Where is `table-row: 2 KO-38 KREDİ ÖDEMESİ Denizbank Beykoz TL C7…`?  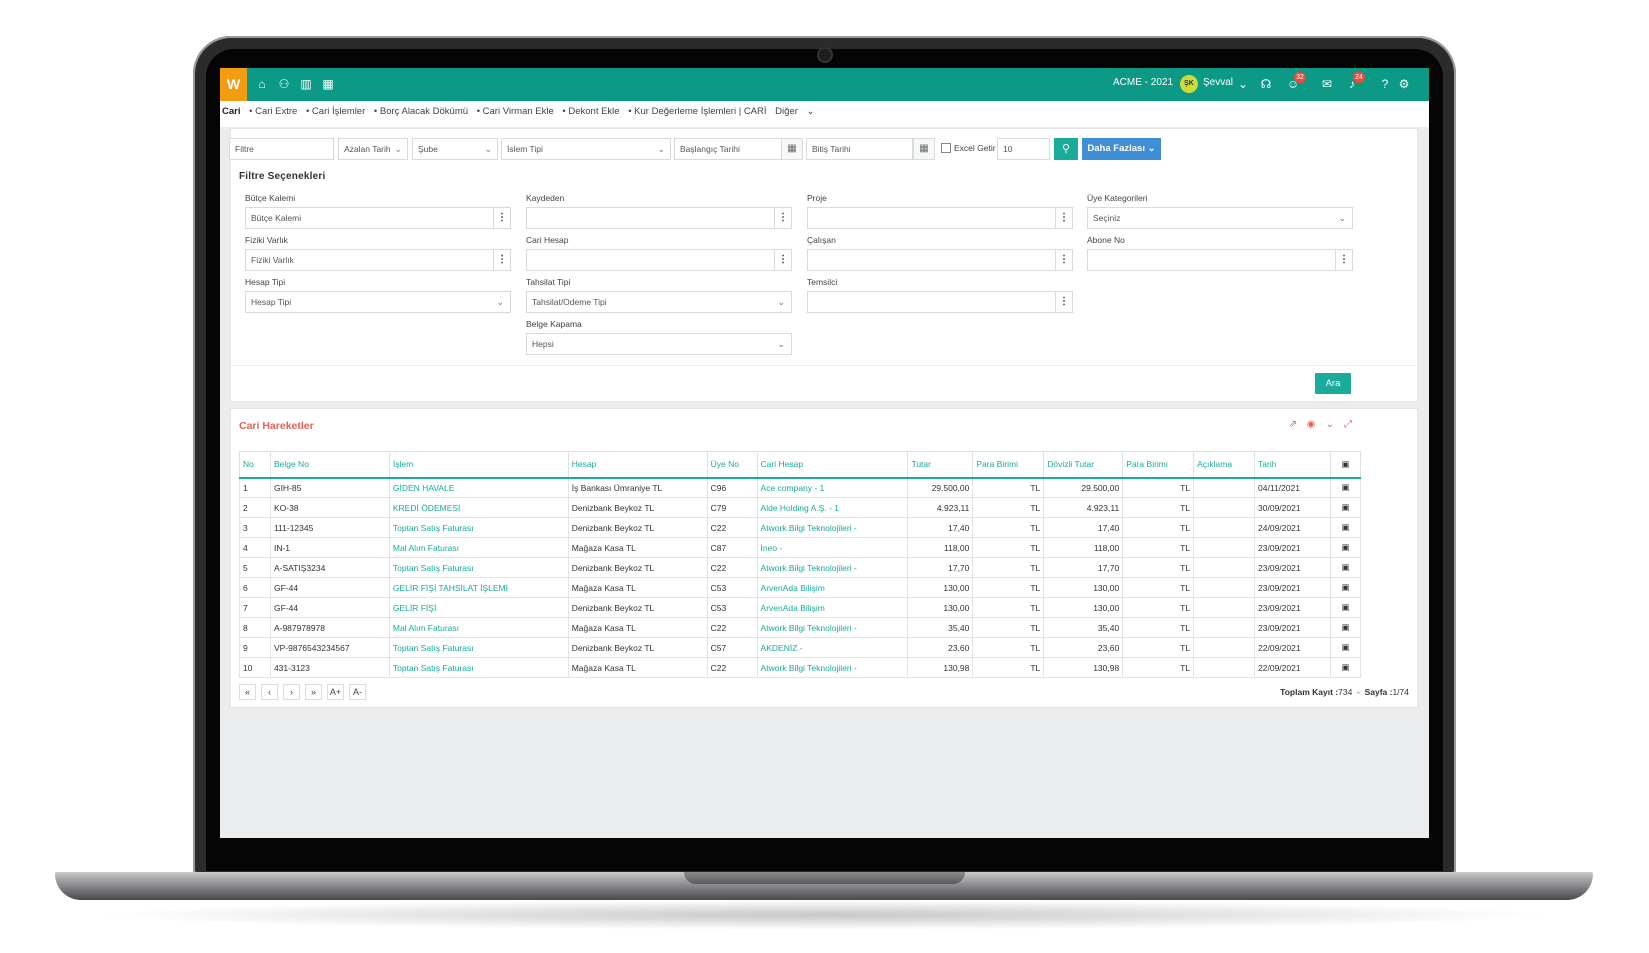 table-row: 2 KO-38 KREDİ ÖDEMESİ Denizbank Beykoz TL C7… is located at coordinates (800, 507).